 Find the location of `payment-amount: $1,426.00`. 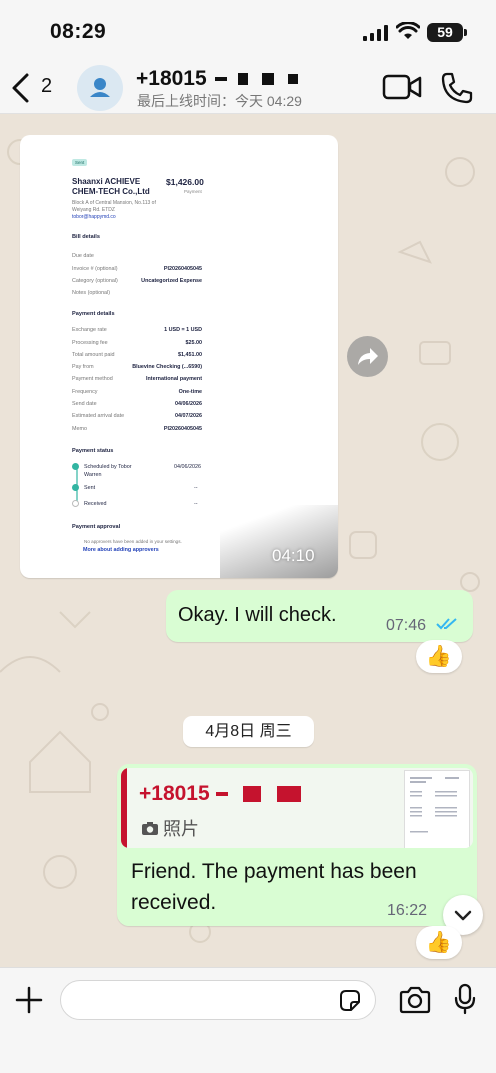

payment-amount: $1,426.00 is located at coordinates (185, 182).